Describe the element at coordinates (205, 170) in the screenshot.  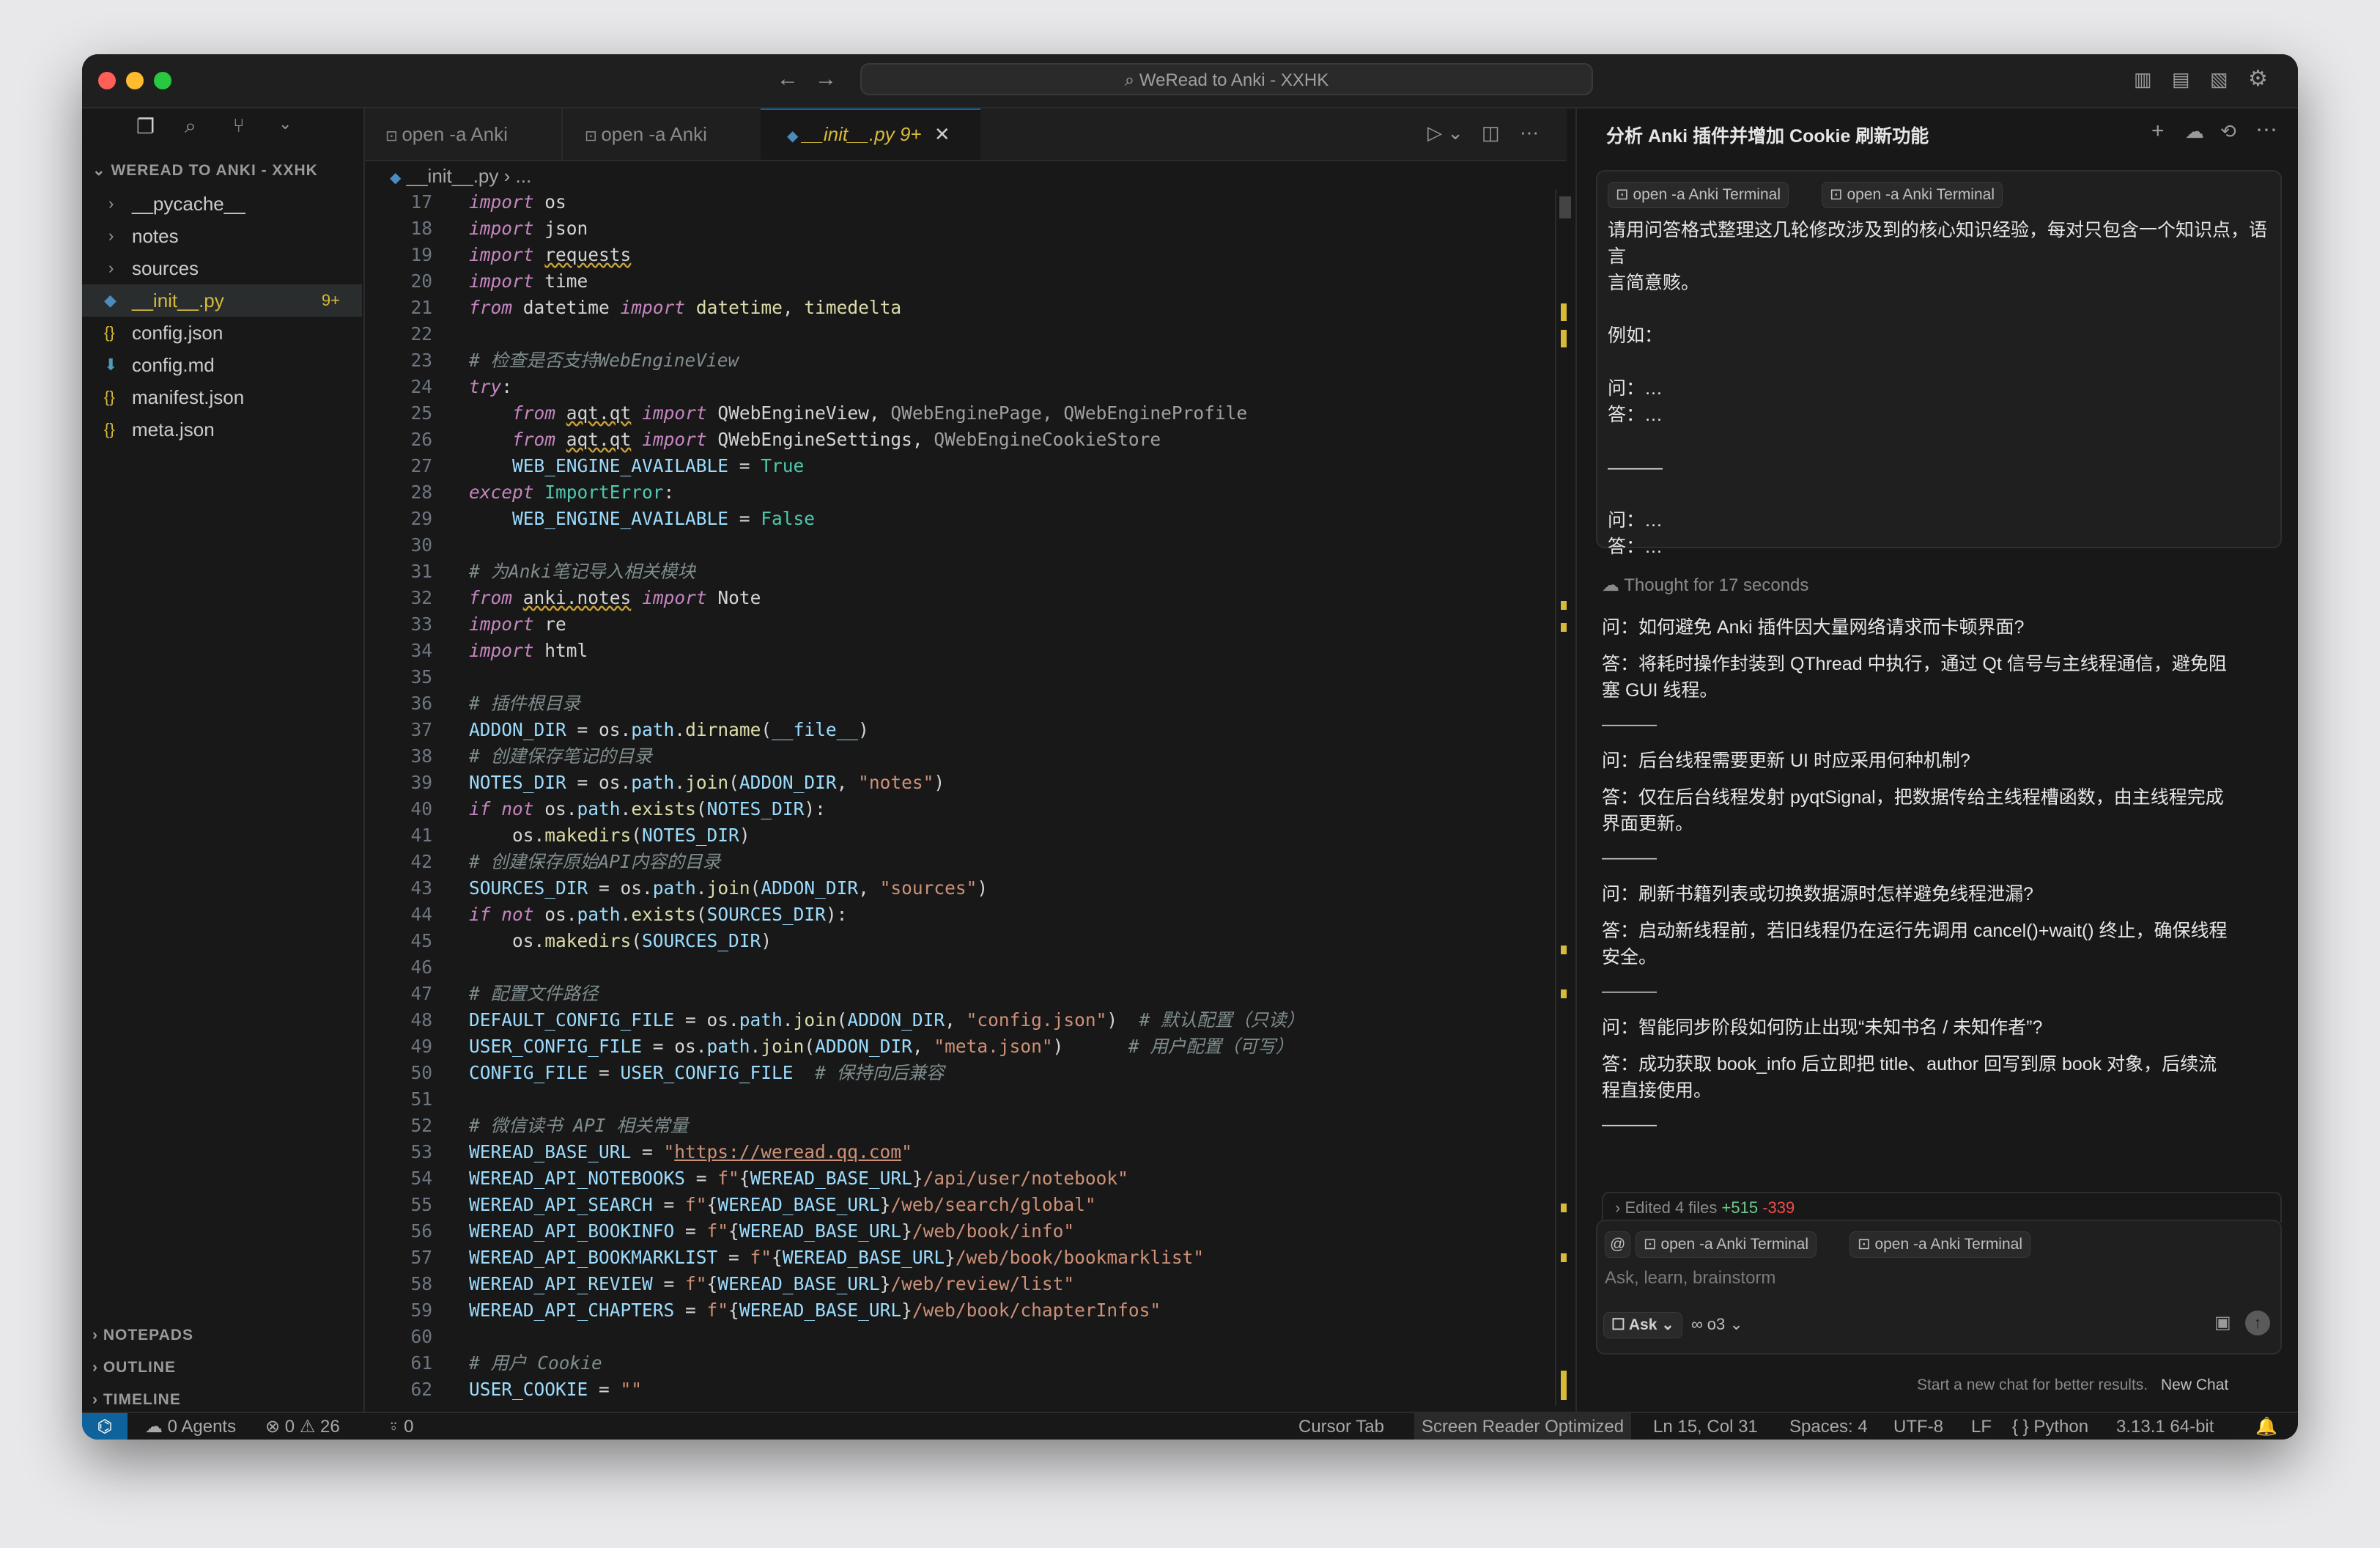
I see `explorer-section-header: ⌄ WEREAD TO ANKI - XXHK` at that location.